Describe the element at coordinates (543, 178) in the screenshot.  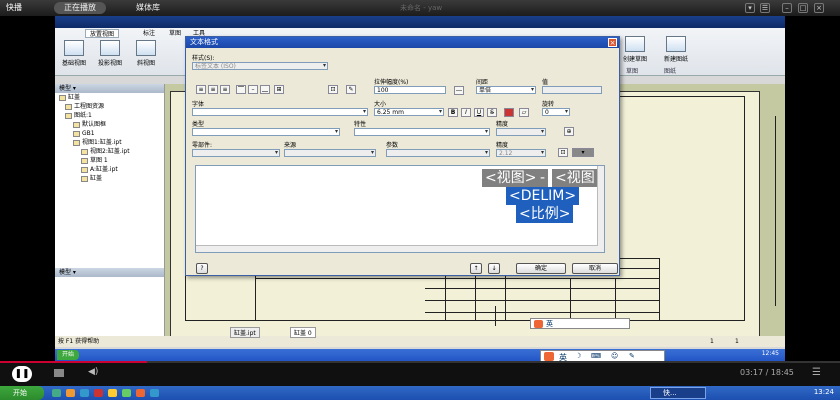
I see `token-dash: -` at that location.